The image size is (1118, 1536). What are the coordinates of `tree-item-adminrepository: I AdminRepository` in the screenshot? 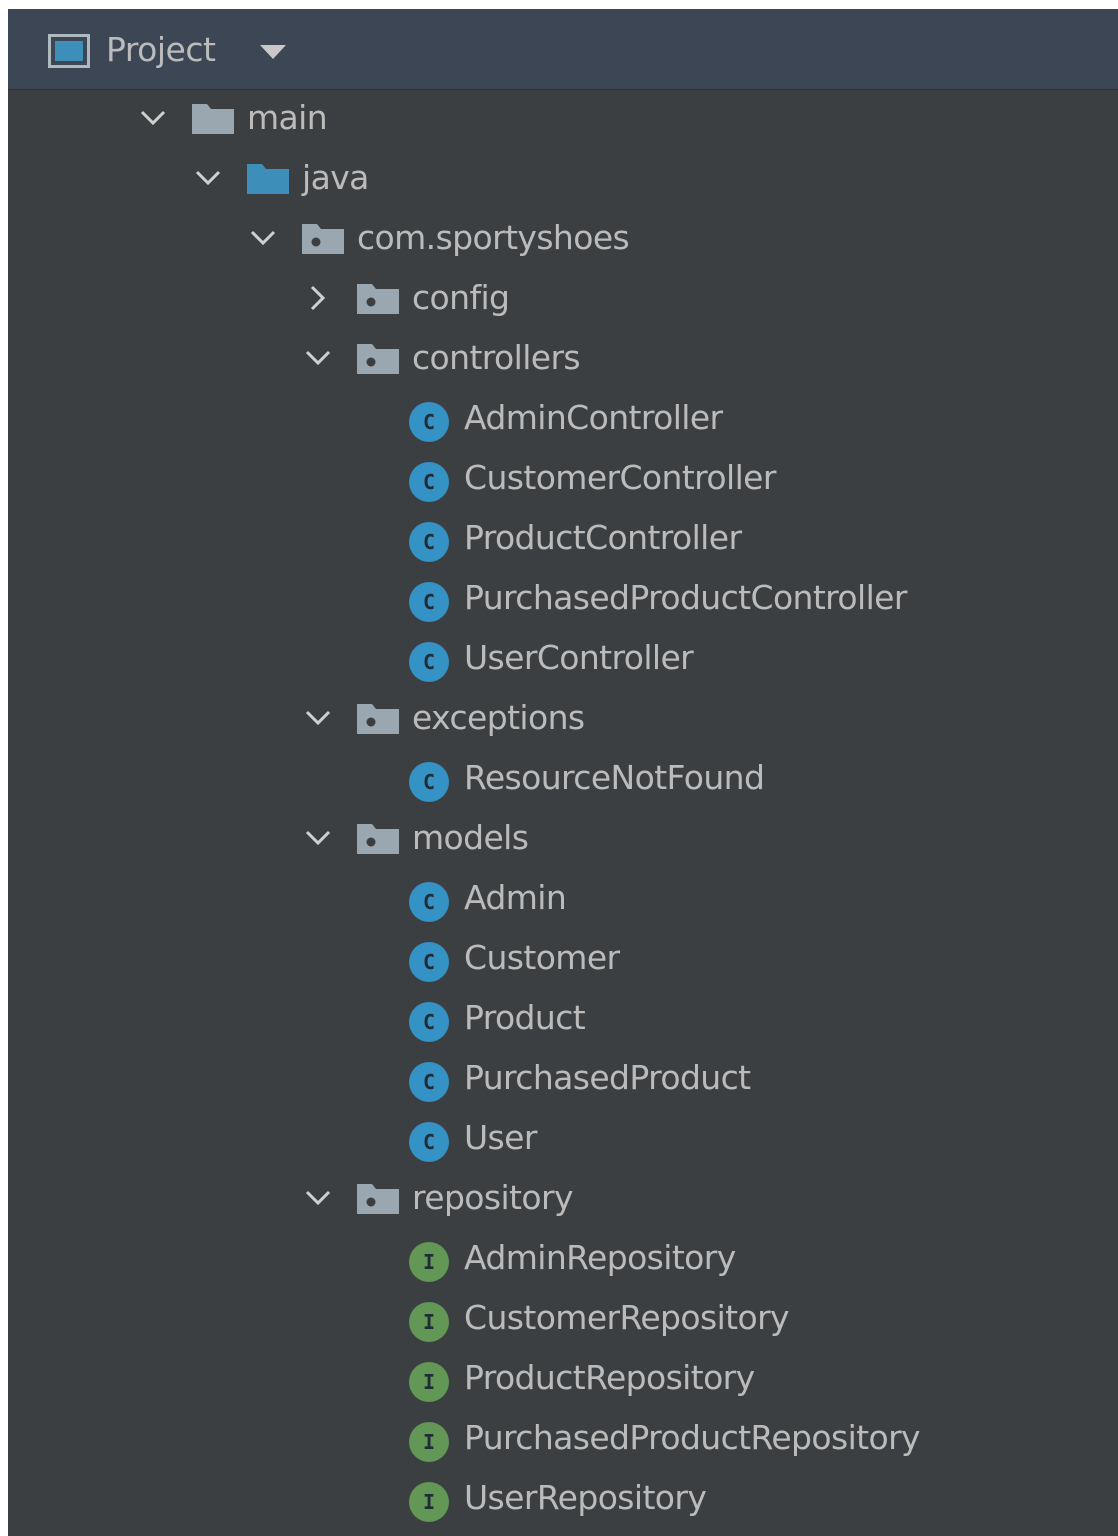 It's located at (563, 1259).